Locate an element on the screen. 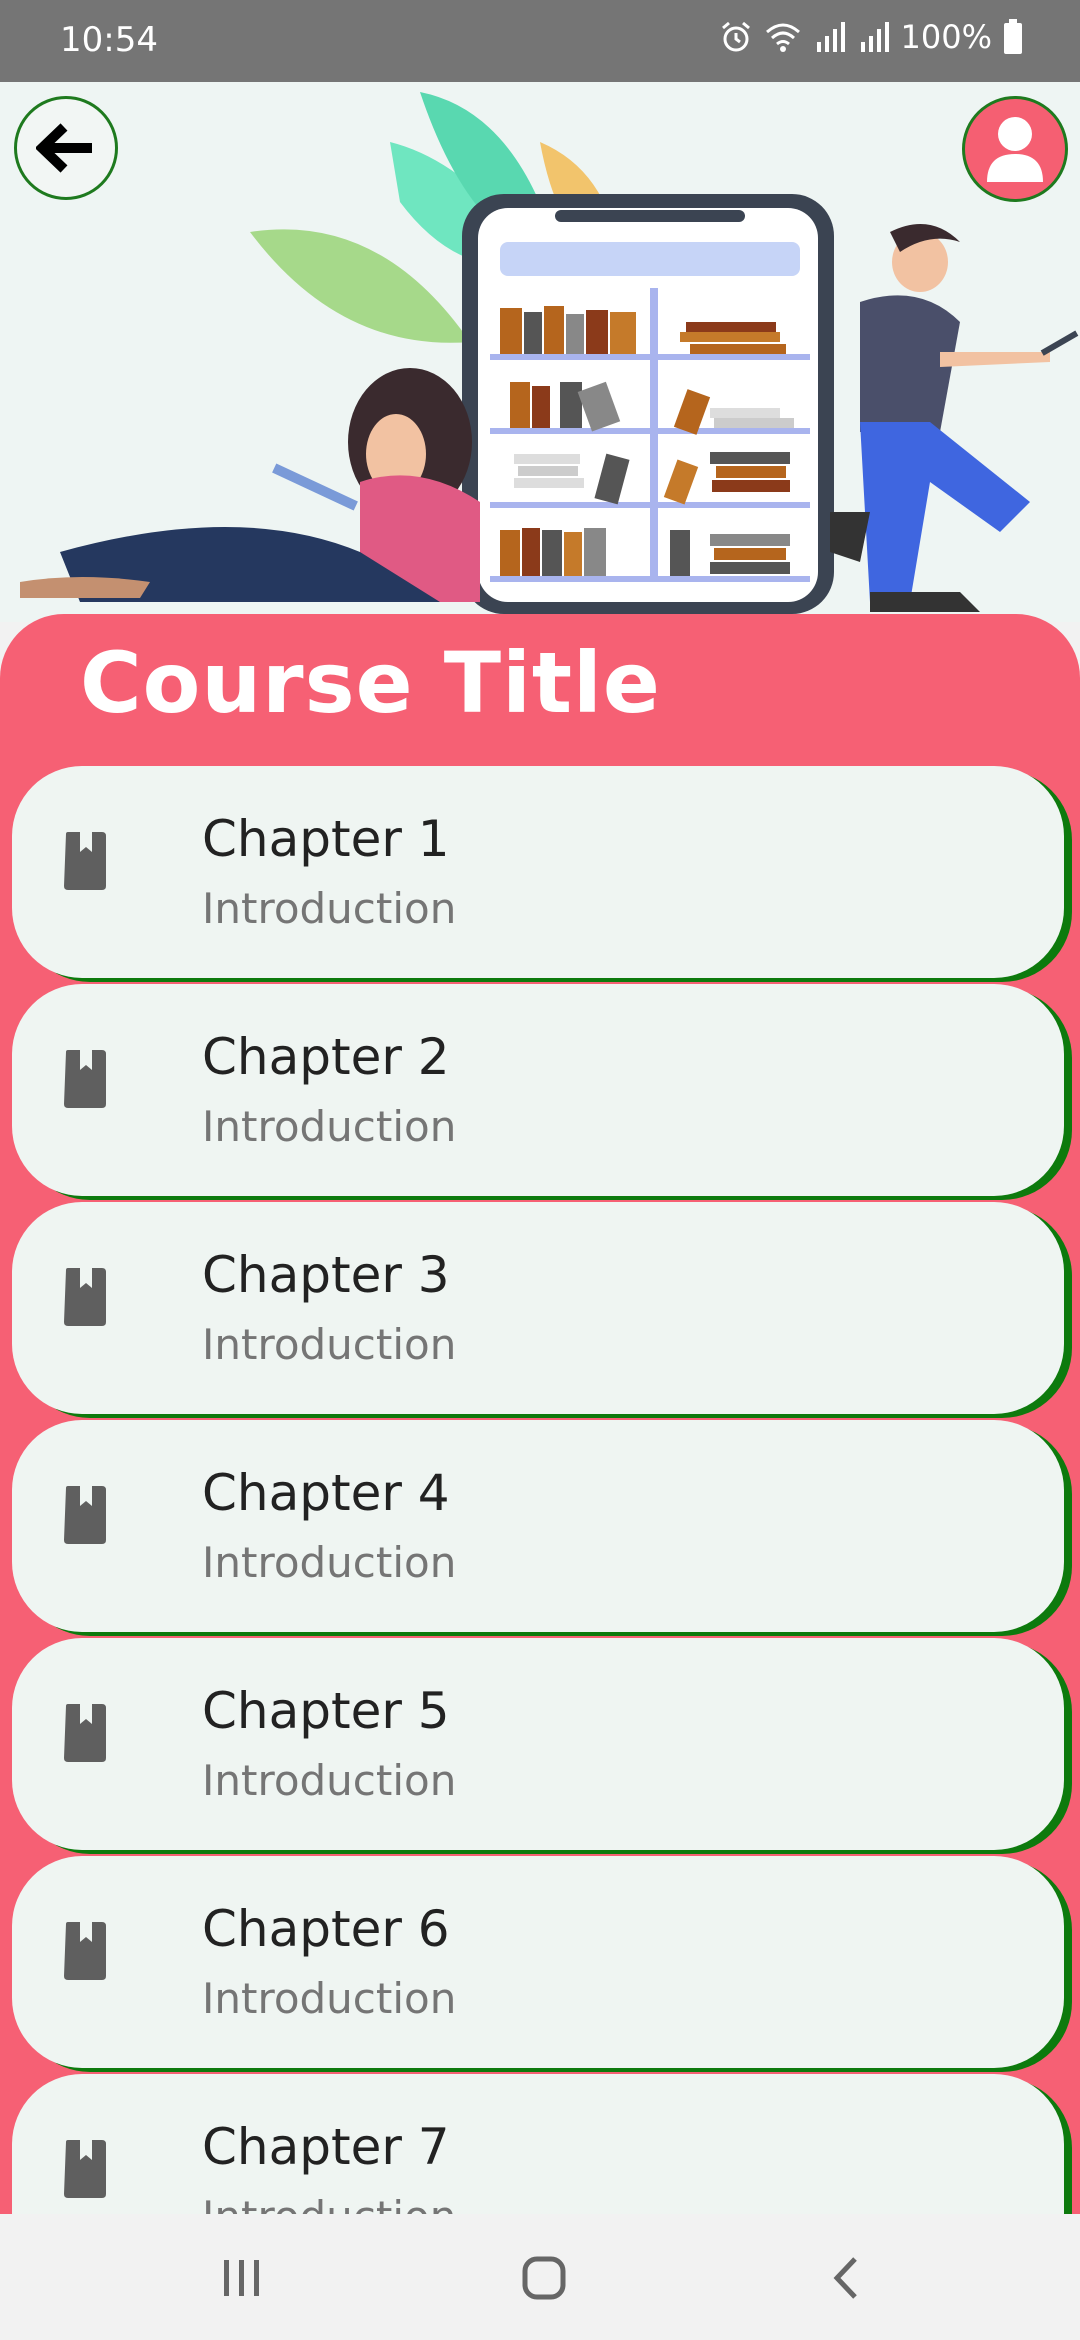 This screenshot has height=2340, width=1080. status-icons: 100% is located at coordinates (871, 37).